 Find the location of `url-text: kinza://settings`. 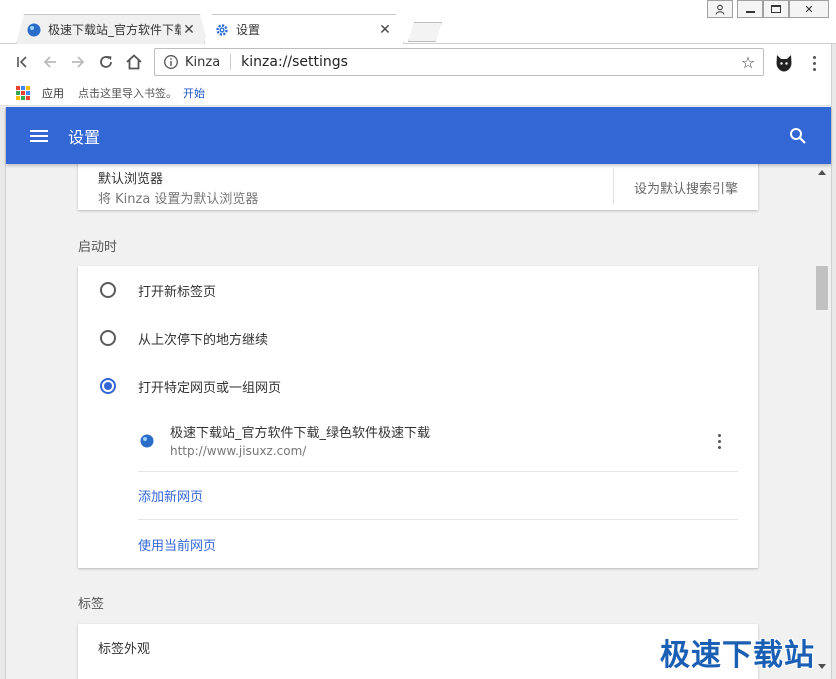

url-text: kinza://settings is located at coordinates (489, 62).